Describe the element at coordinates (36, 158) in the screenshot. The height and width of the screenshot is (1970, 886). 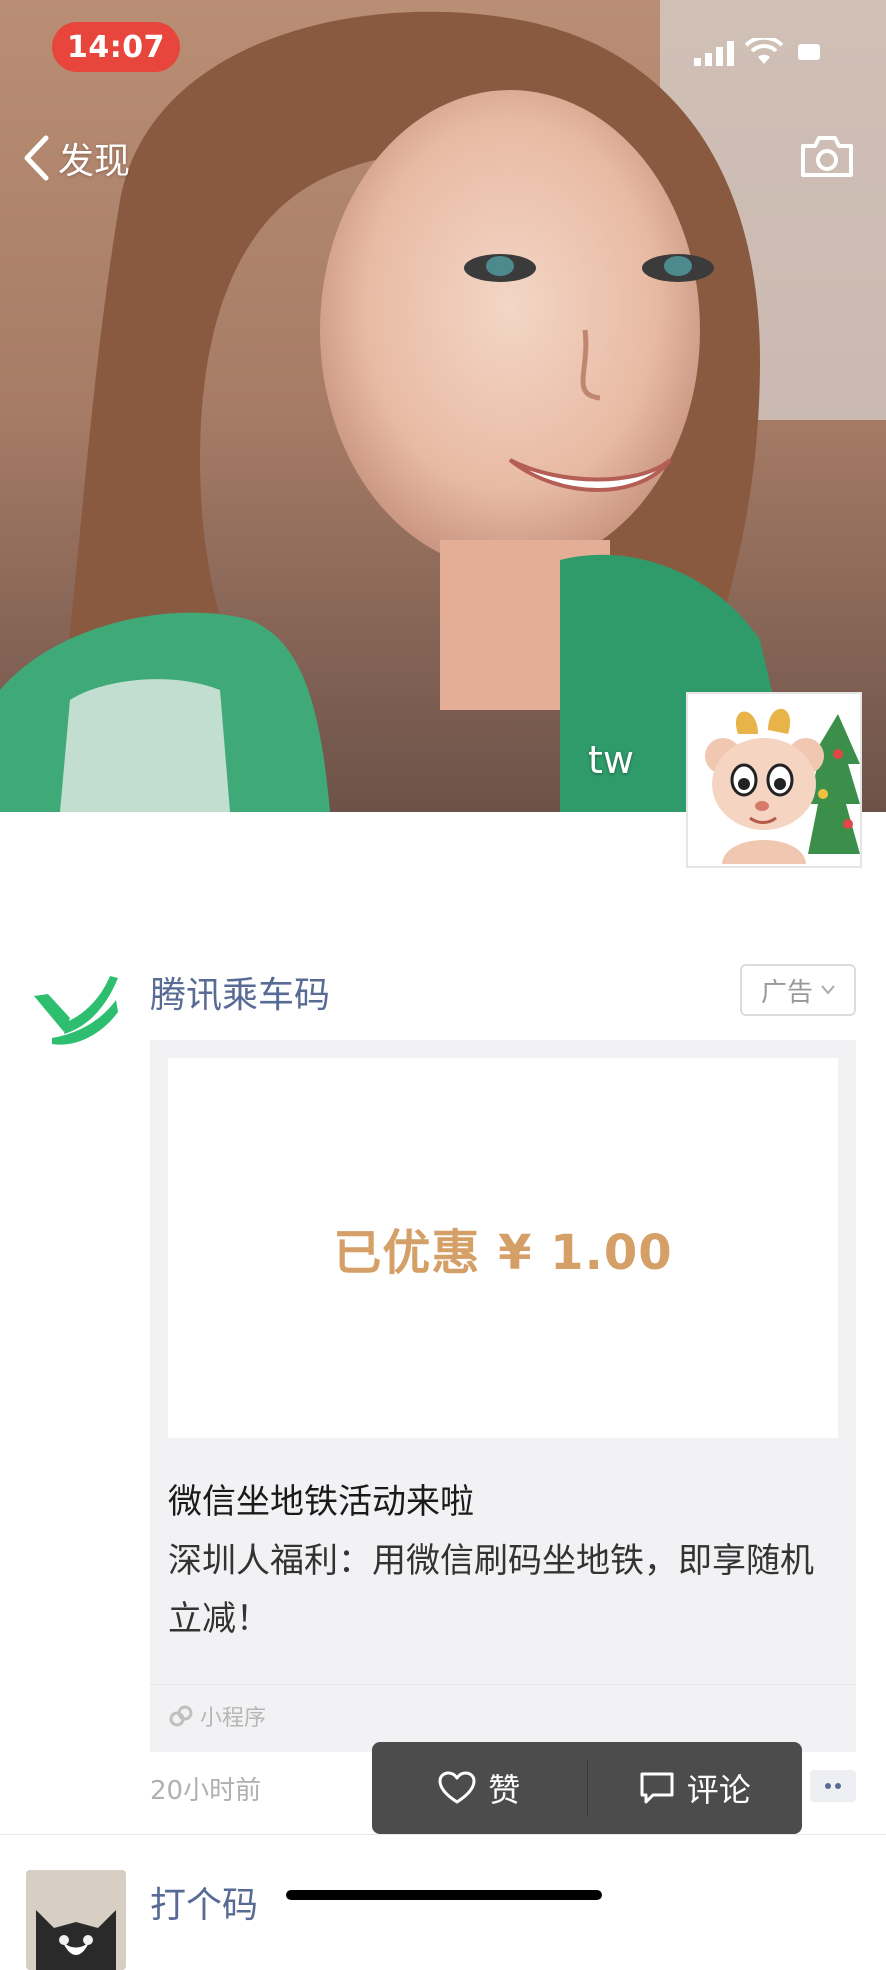
I see `chevron-left-icon` at that location.